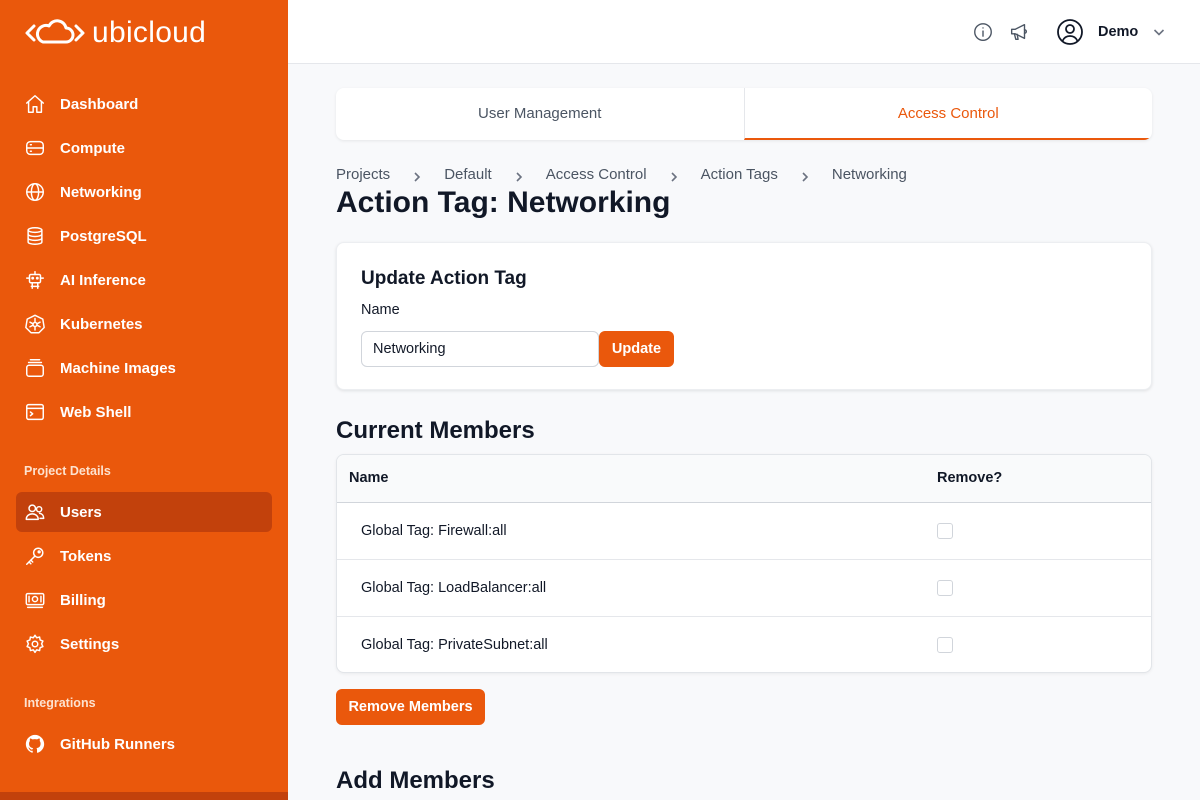 The height and width of the screenshot is (800, 1200). What do you see at coordinates (480, 349) in the screenshot?
I see `name-input` at bounding box center [480, 349].